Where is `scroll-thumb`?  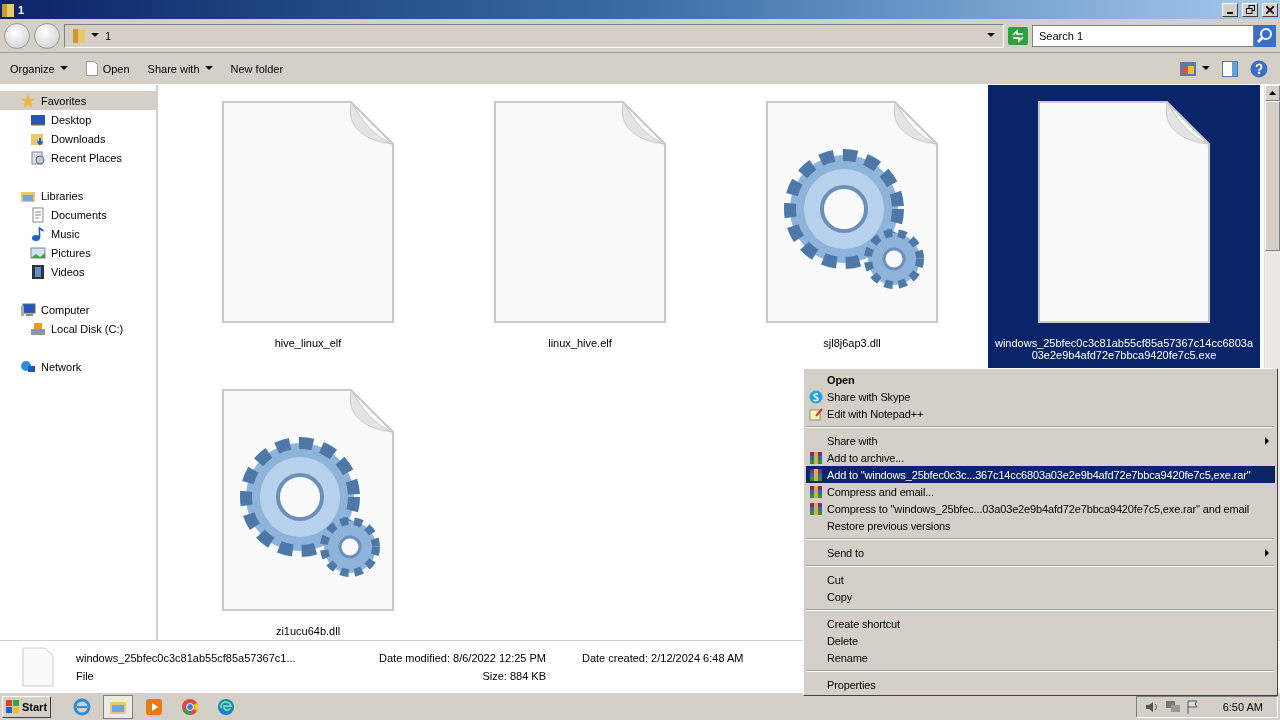
scroll-thumb is located at coordinates (1272, 176).